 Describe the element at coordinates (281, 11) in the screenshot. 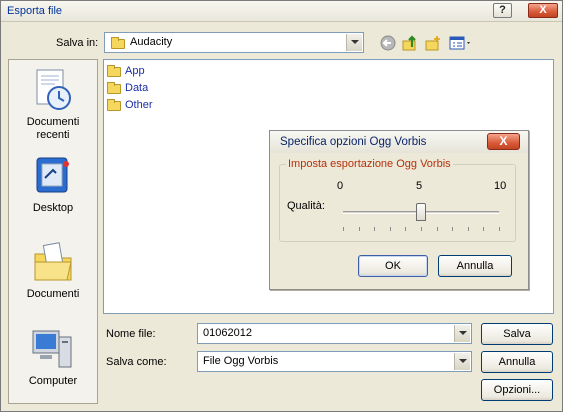

I see `title-bar: Esporta file ? X` at that location.